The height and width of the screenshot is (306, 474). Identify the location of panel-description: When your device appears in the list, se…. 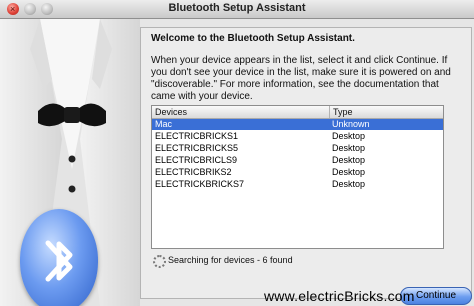
(307, 79).